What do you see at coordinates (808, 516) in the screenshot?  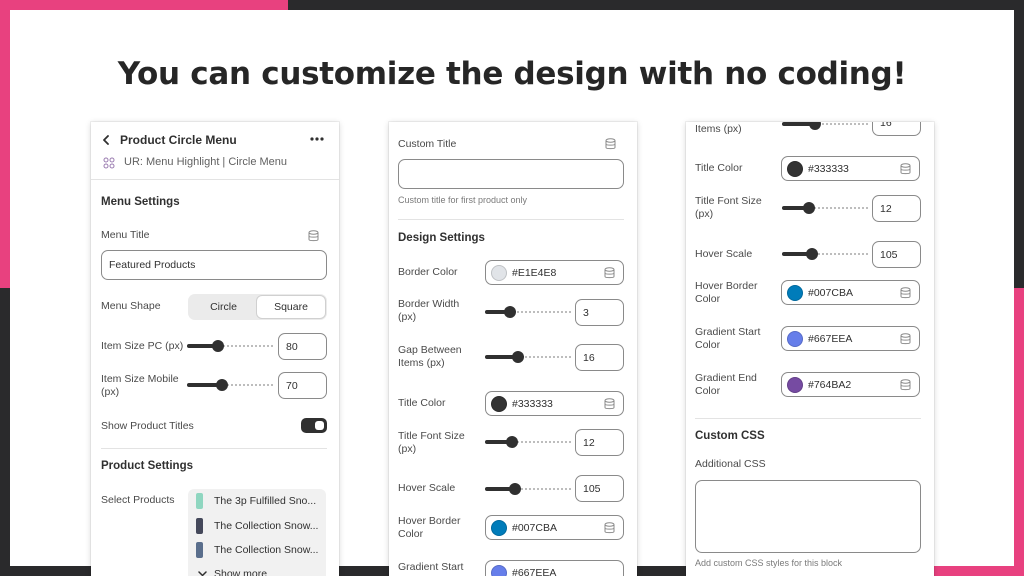 I see `additional-css-textarea` at bounding box center [808, 516].